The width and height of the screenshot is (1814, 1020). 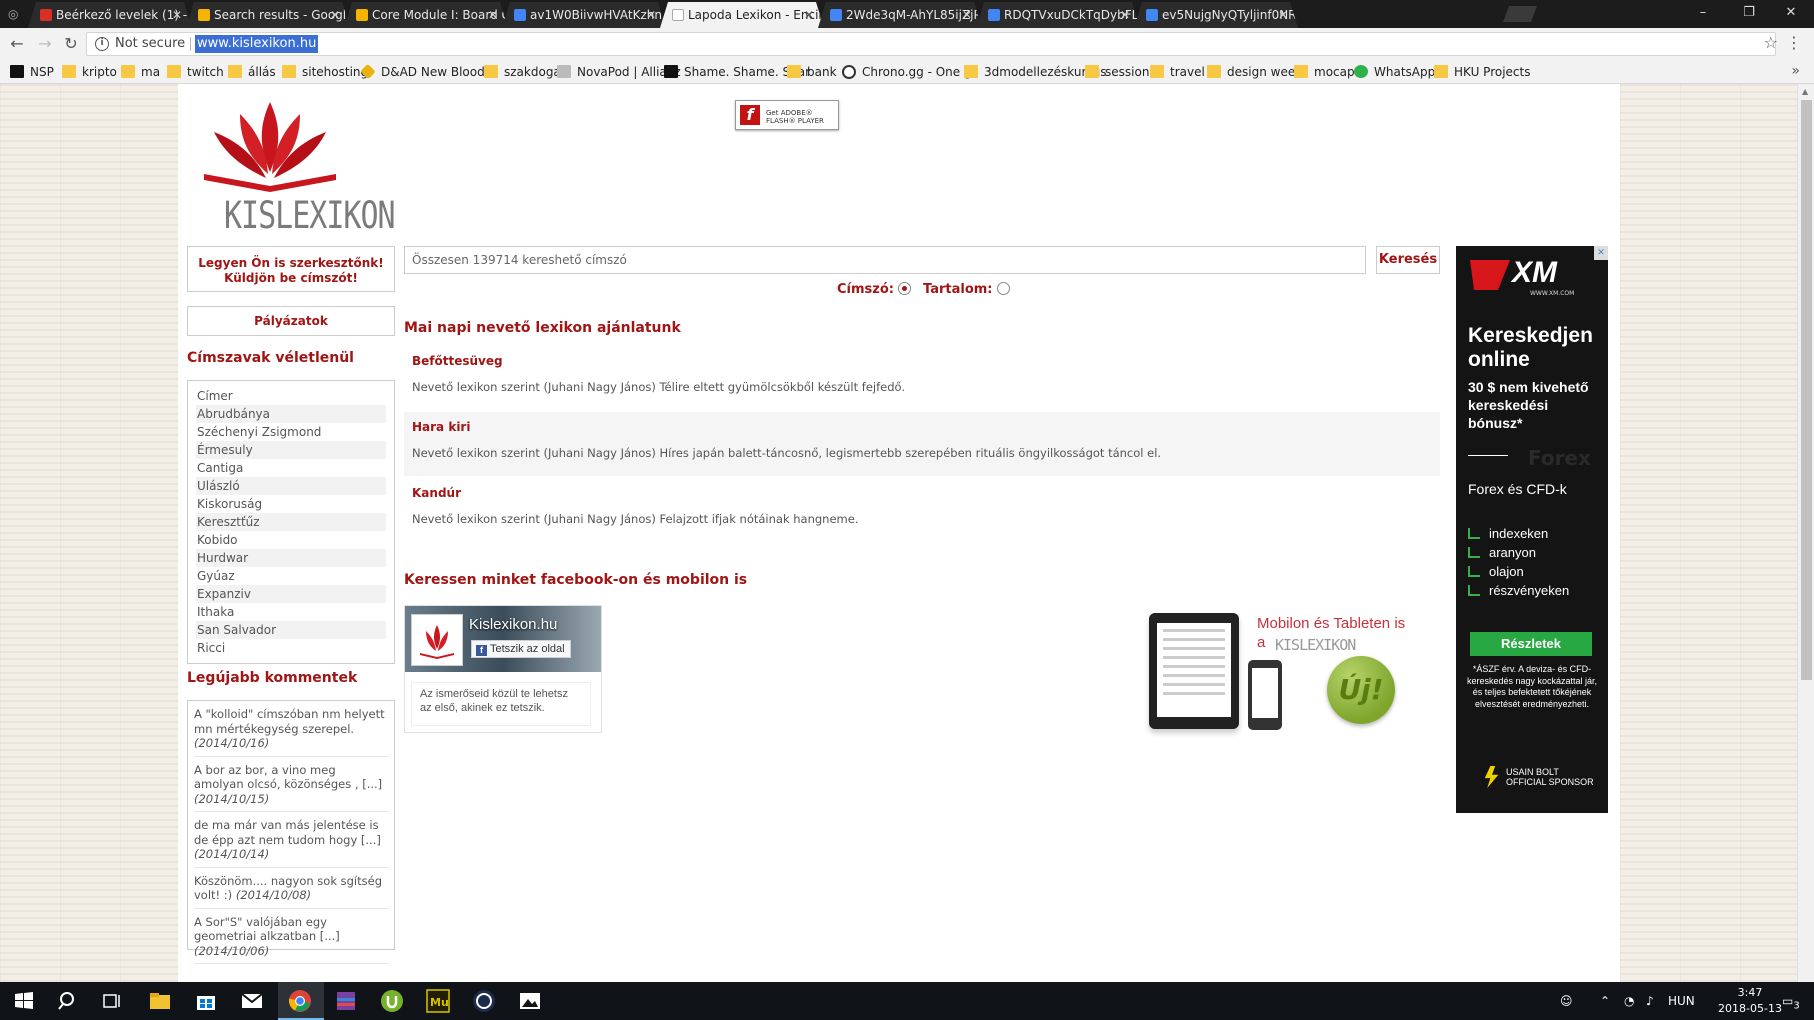 I want to click on search-mode-content: Tartalom:, so click(x=966, y=289).